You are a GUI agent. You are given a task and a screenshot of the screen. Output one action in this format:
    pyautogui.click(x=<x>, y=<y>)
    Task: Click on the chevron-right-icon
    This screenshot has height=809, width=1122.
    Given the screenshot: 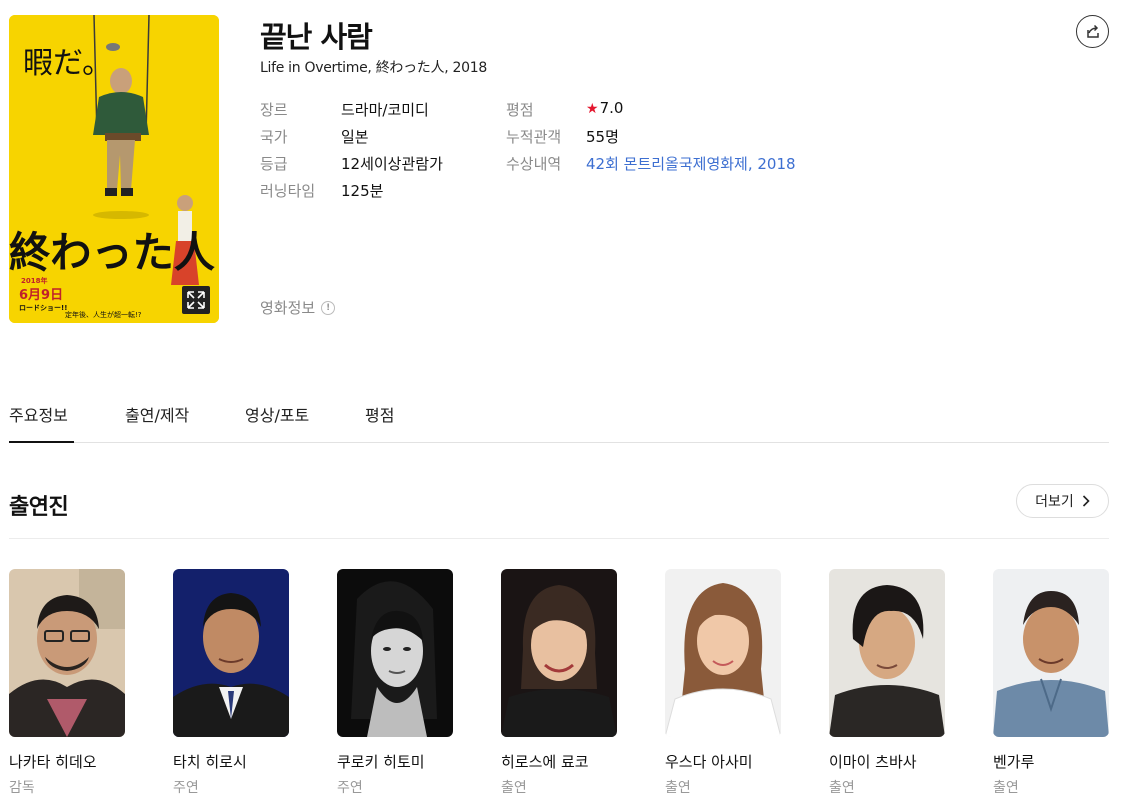 What is the action you would take?
    pyautogui.click(x=1086, y=501)
    